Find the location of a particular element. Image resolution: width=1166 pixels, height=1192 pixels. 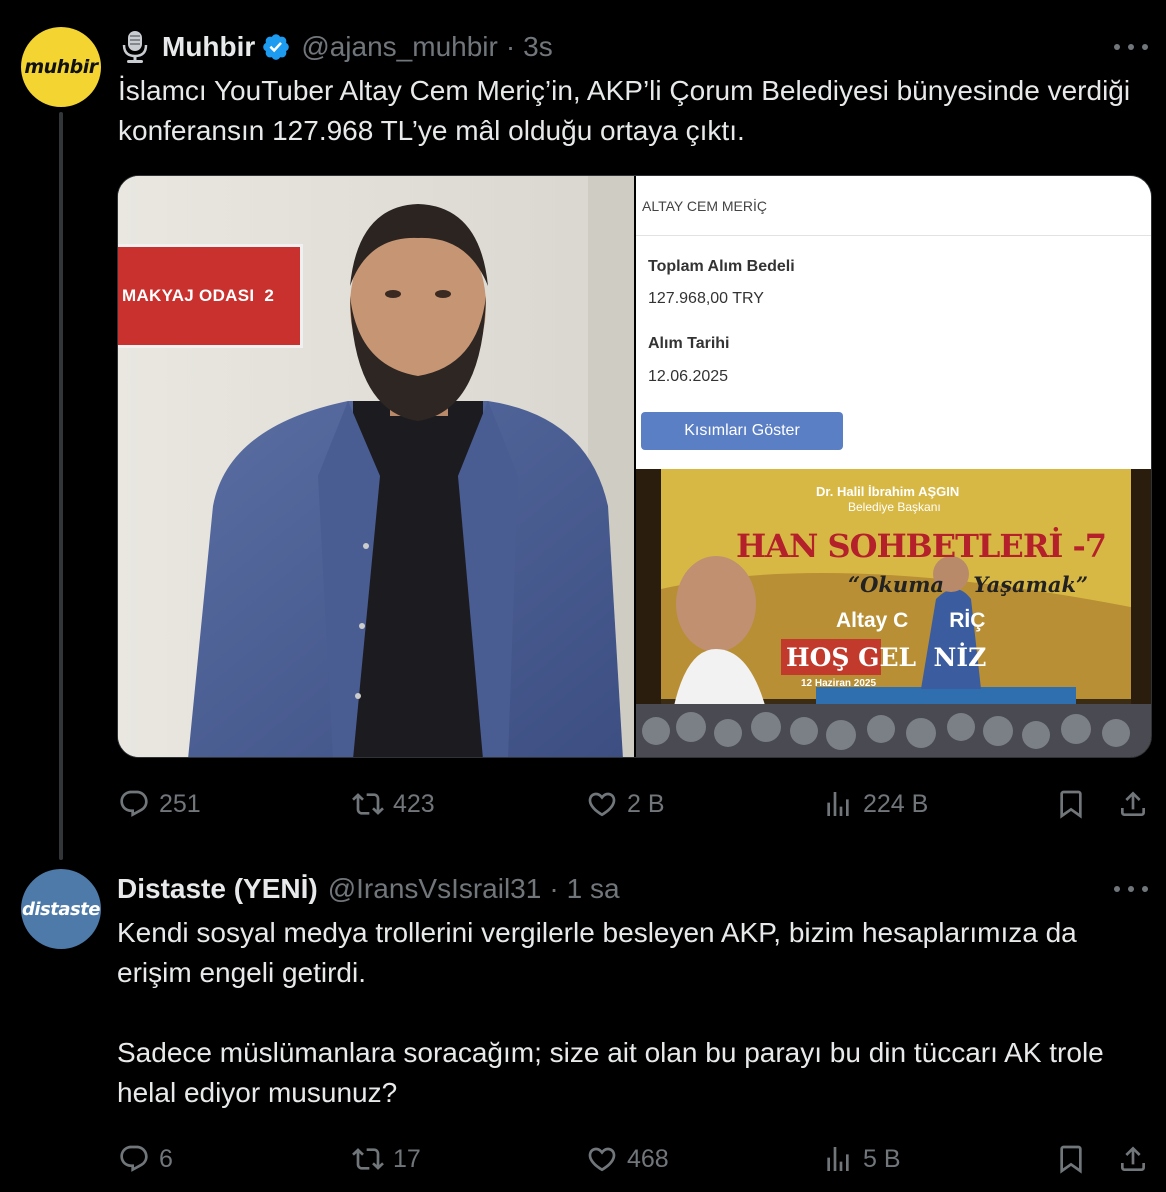

tweet-header: Muhbir @ajans_muhbir · 3s is located at coordinates (336, 47).